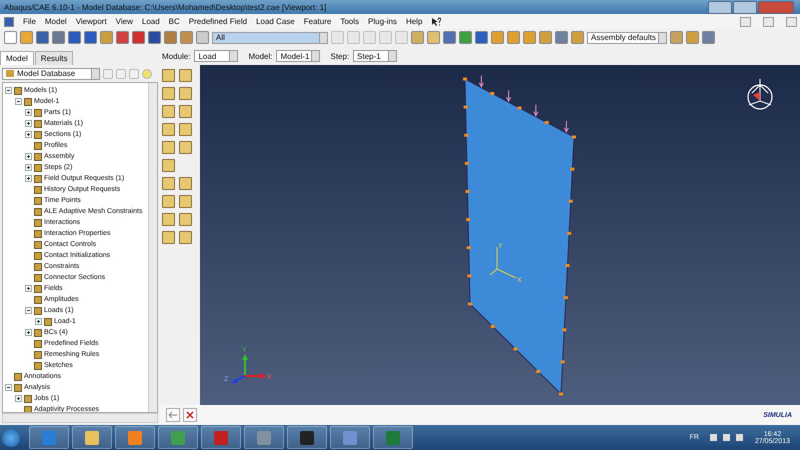 This screenshot has width=800, height=450. Describe the element at coordinates (80, 418) in the screenshot. I see `horizontal-scrollbar` at that location.